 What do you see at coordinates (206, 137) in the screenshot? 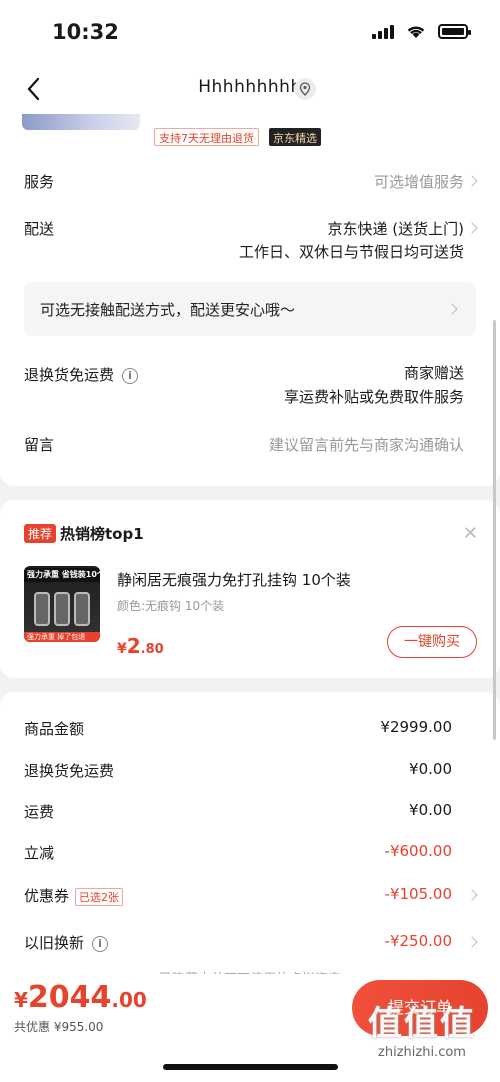
I see `return-policy-tag: 支持7天无理由退货` at bounding box center [206, 137].